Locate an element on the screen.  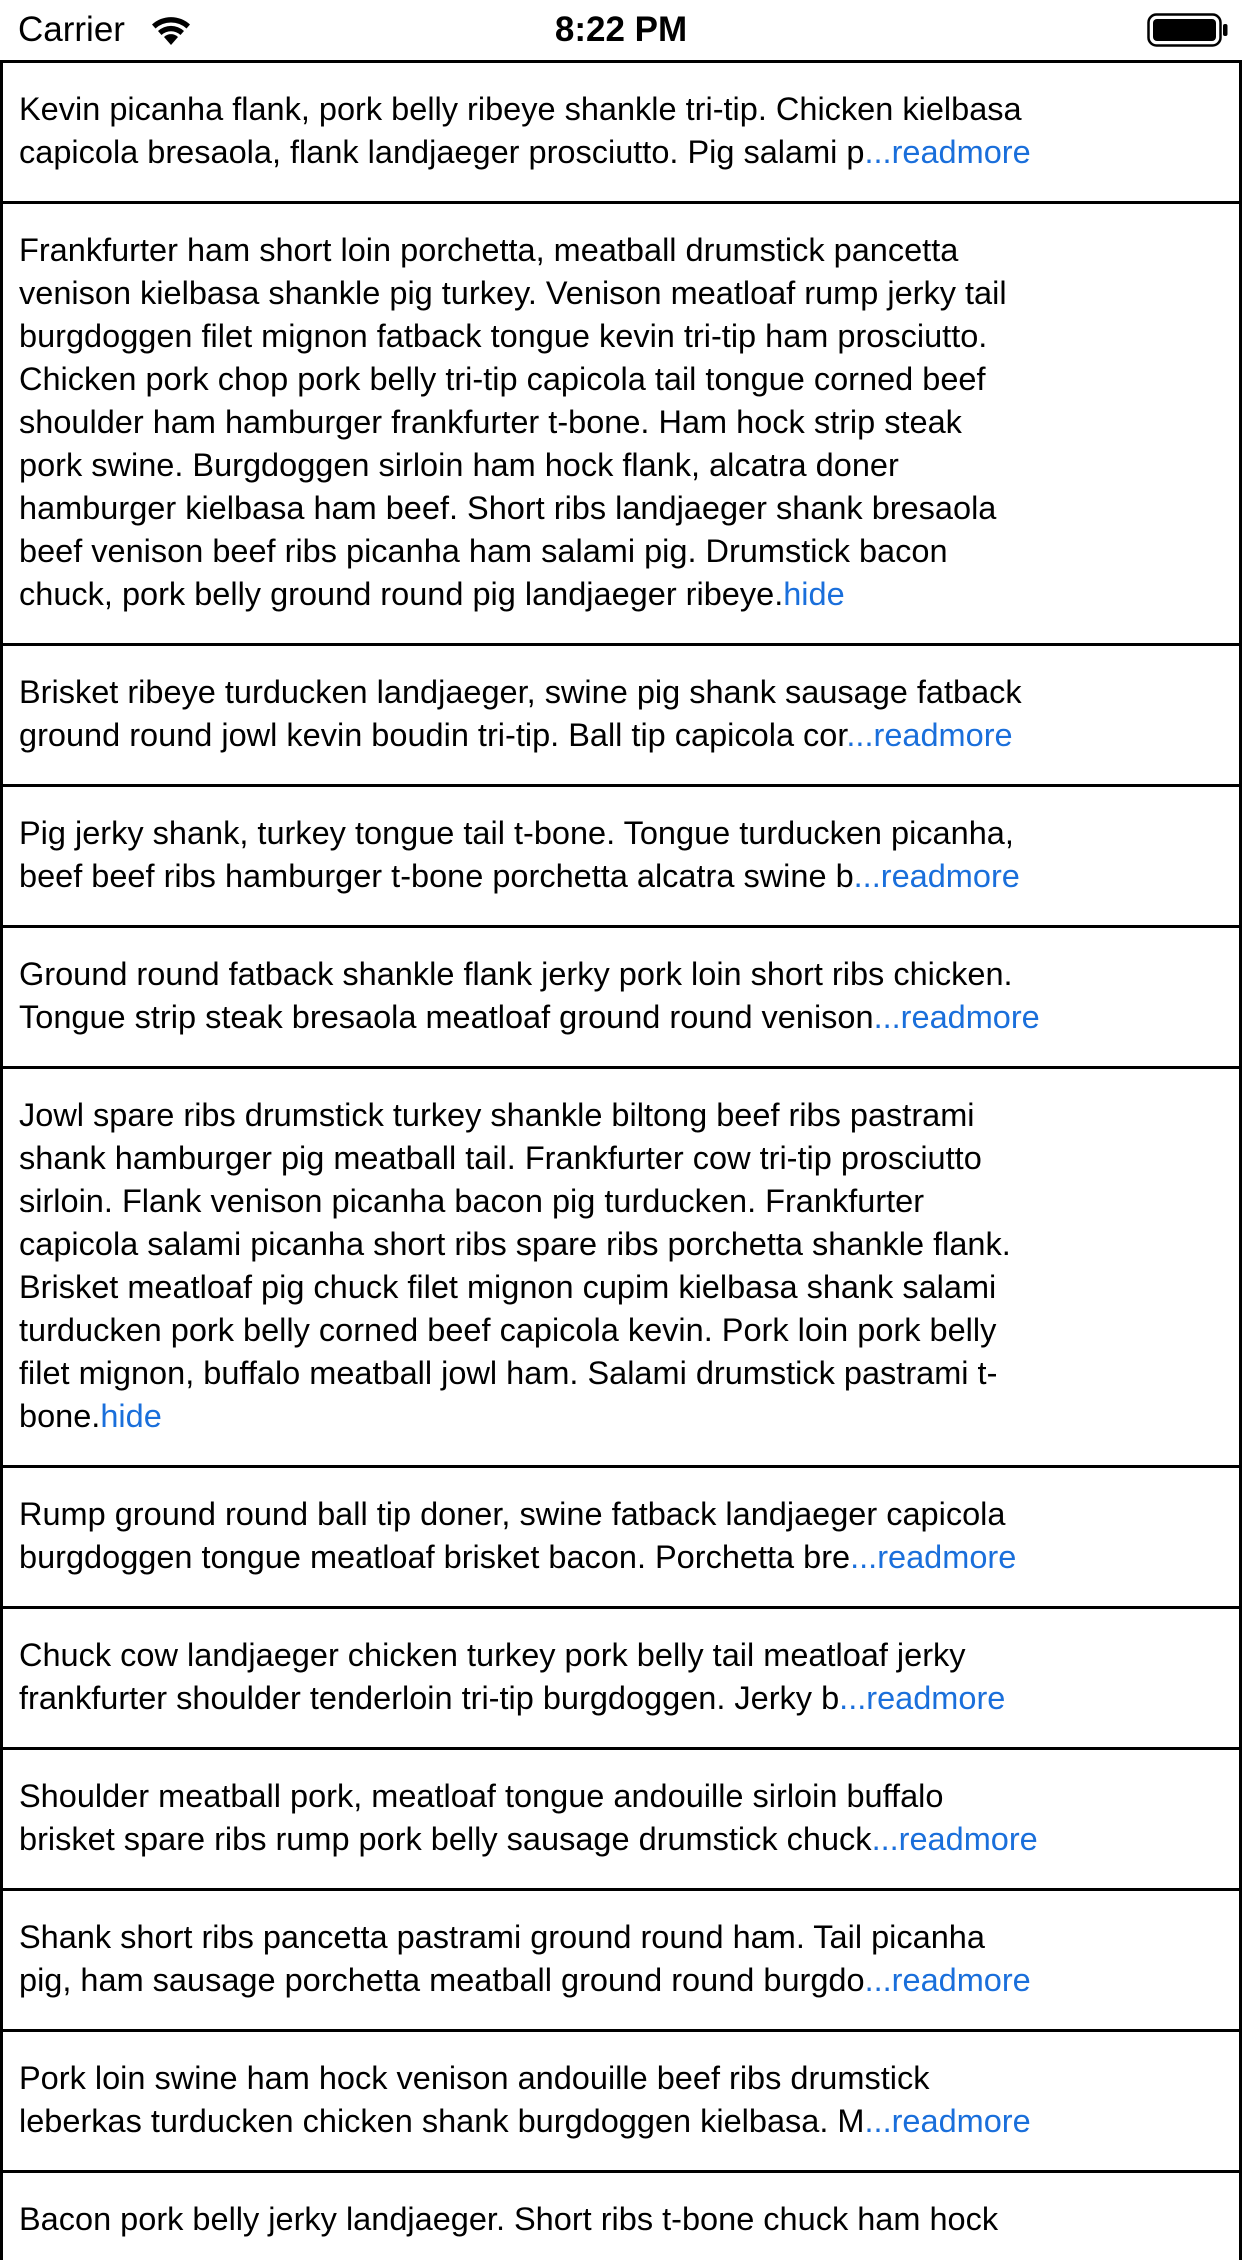
status-bar: Carrier 8:22 PM is located at coordinates (621, 30).